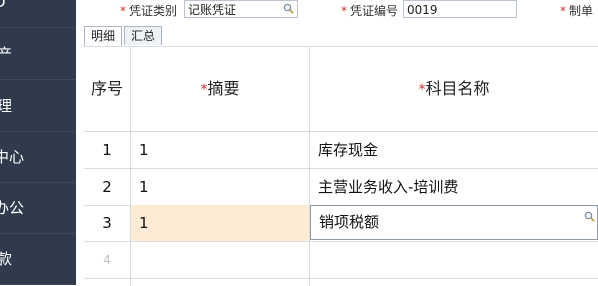 This screenshot has width=598, height=286. I want to click on voucher-no-value: 0019, so click(422, 10).